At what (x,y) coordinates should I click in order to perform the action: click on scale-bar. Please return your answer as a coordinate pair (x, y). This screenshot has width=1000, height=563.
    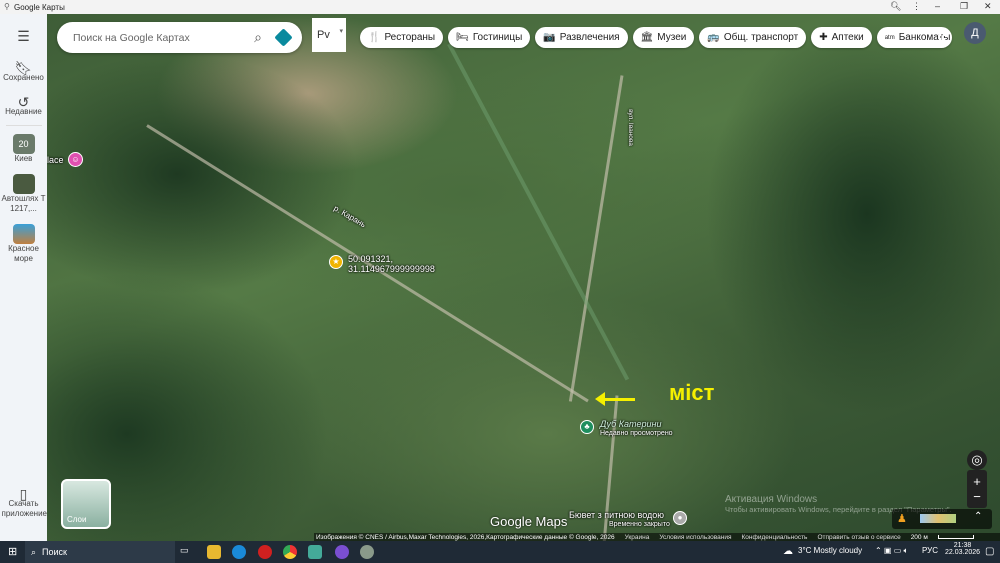
    Looking at the image, I should click on (955, 537).